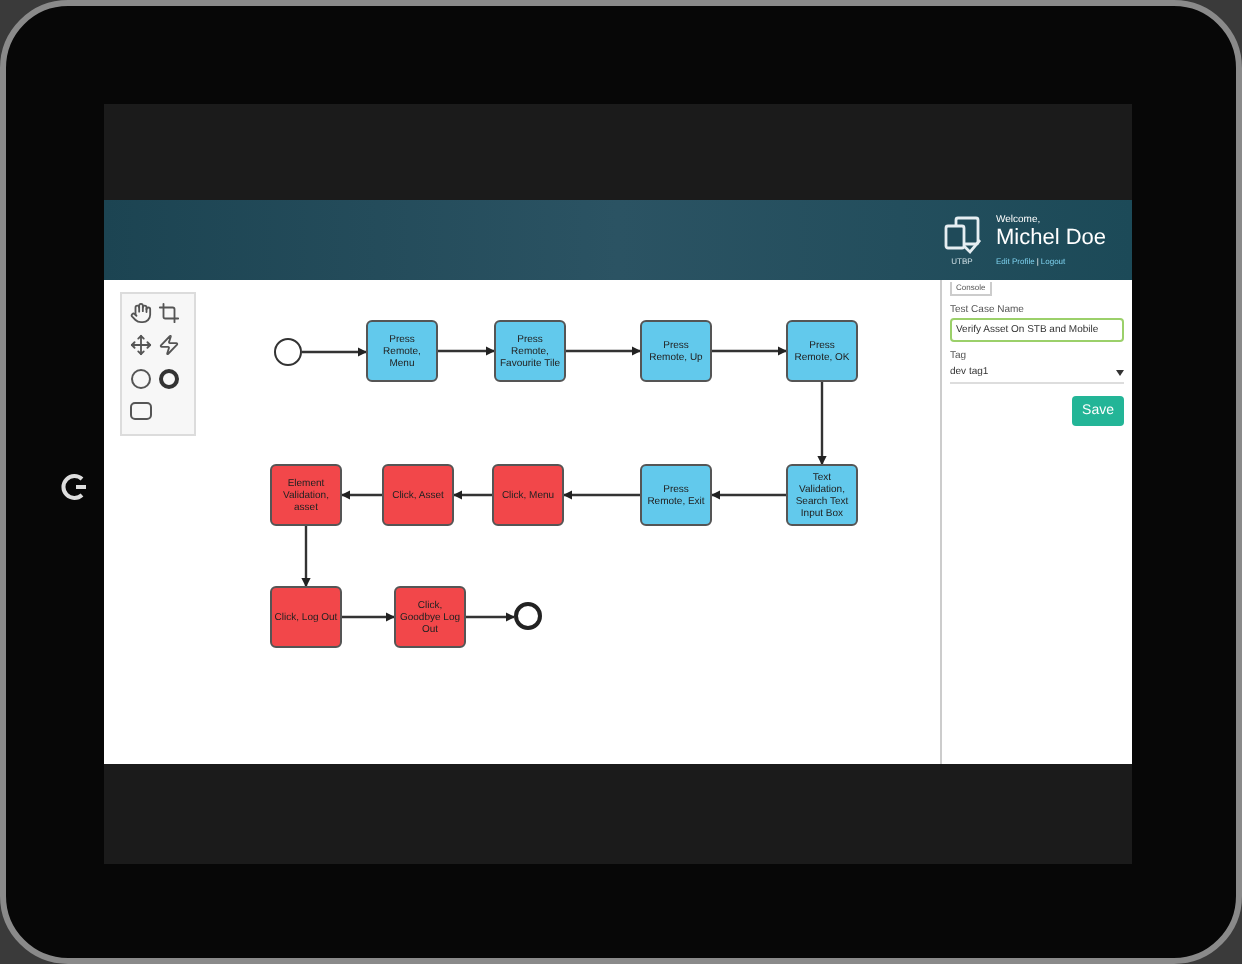 The image size is (1242, 964). I want to click on circle-tool-icon, so click(141, 378).